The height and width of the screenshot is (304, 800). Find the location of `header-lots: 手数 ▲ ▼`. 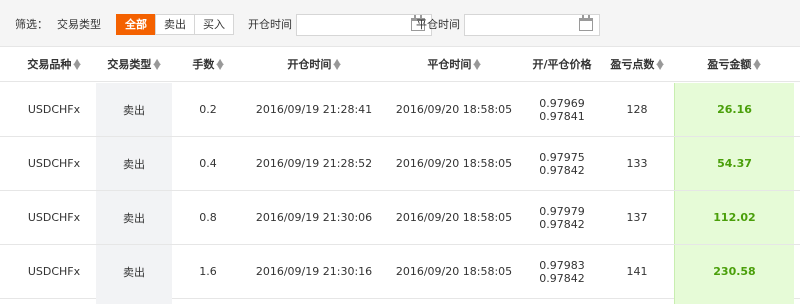

header-lots: 手数 ▲ ▼ is located at coordinates (208, 64).